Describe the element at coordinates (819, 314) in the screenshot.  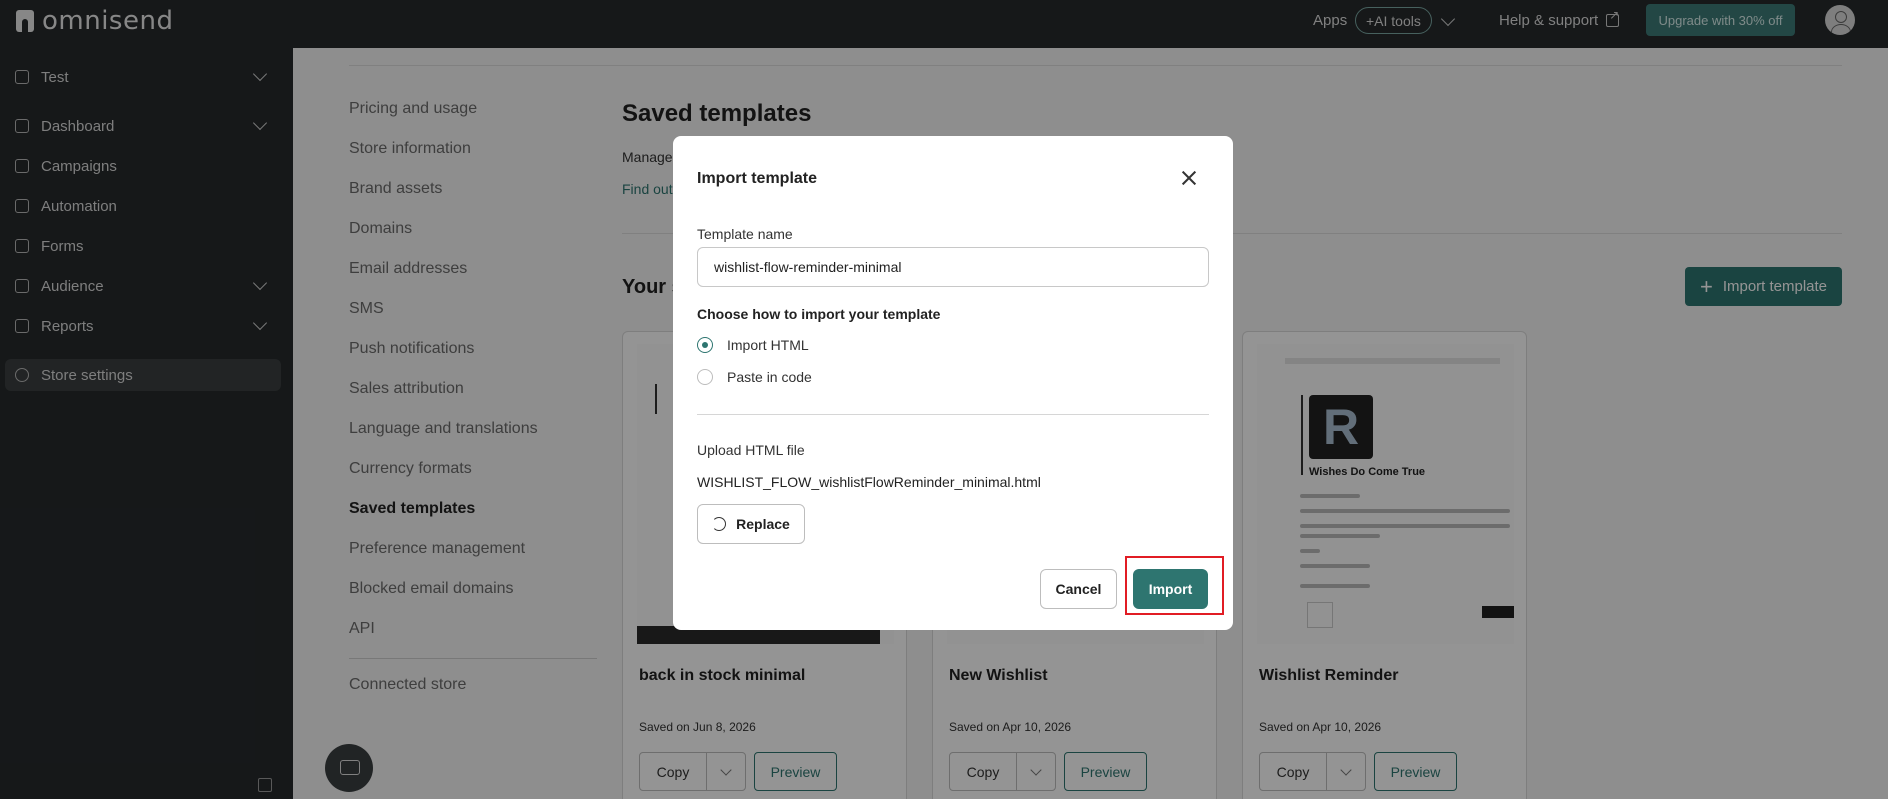
I see `import-method-label: Choose how to import your template` at that location.